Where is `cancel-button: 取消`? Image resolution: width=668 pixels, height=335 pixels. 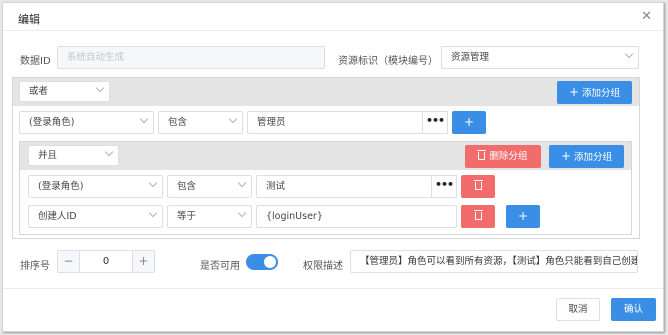 cancel-button: 取消 is located at coordinates (578, 309).